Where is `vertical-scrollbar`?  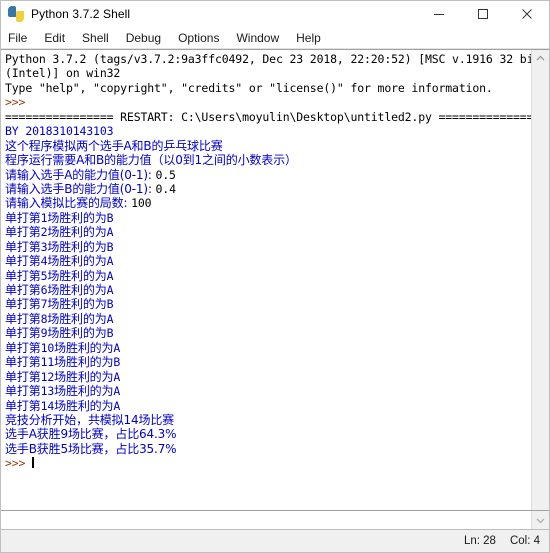 vertical-scrollbar is located at coordinates (540, 280).